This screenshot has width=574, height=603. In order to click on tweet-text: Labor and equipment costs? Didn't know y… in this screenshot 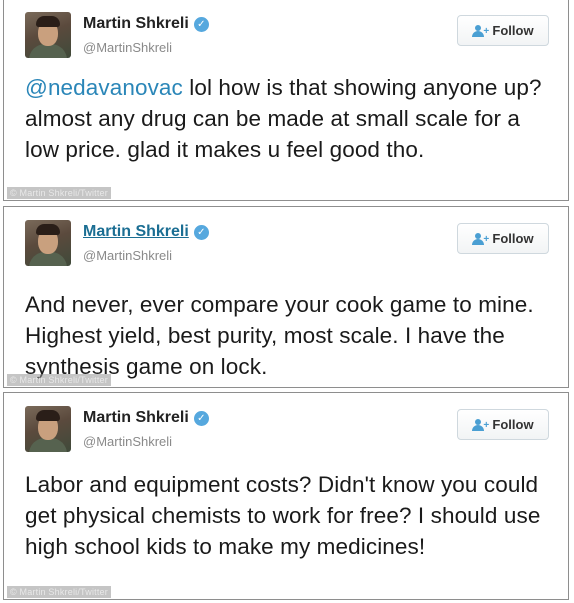, I will do `click(283, 515)`.